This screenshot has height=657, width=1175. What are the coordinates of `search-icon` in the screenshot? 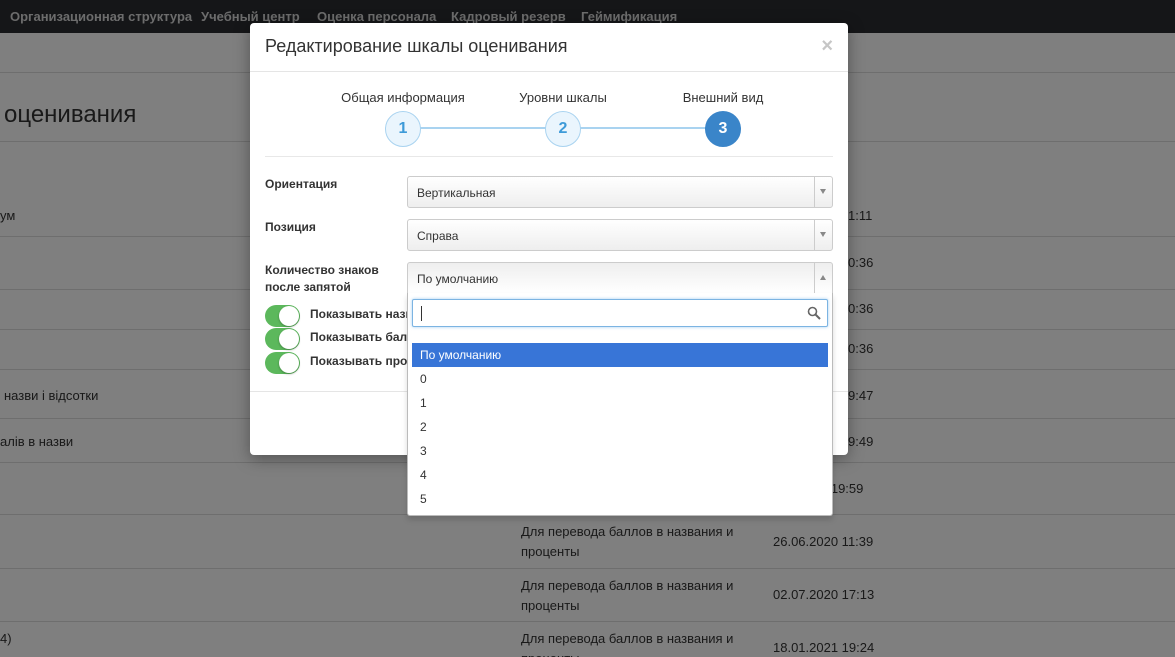 It's located at (814, 313).